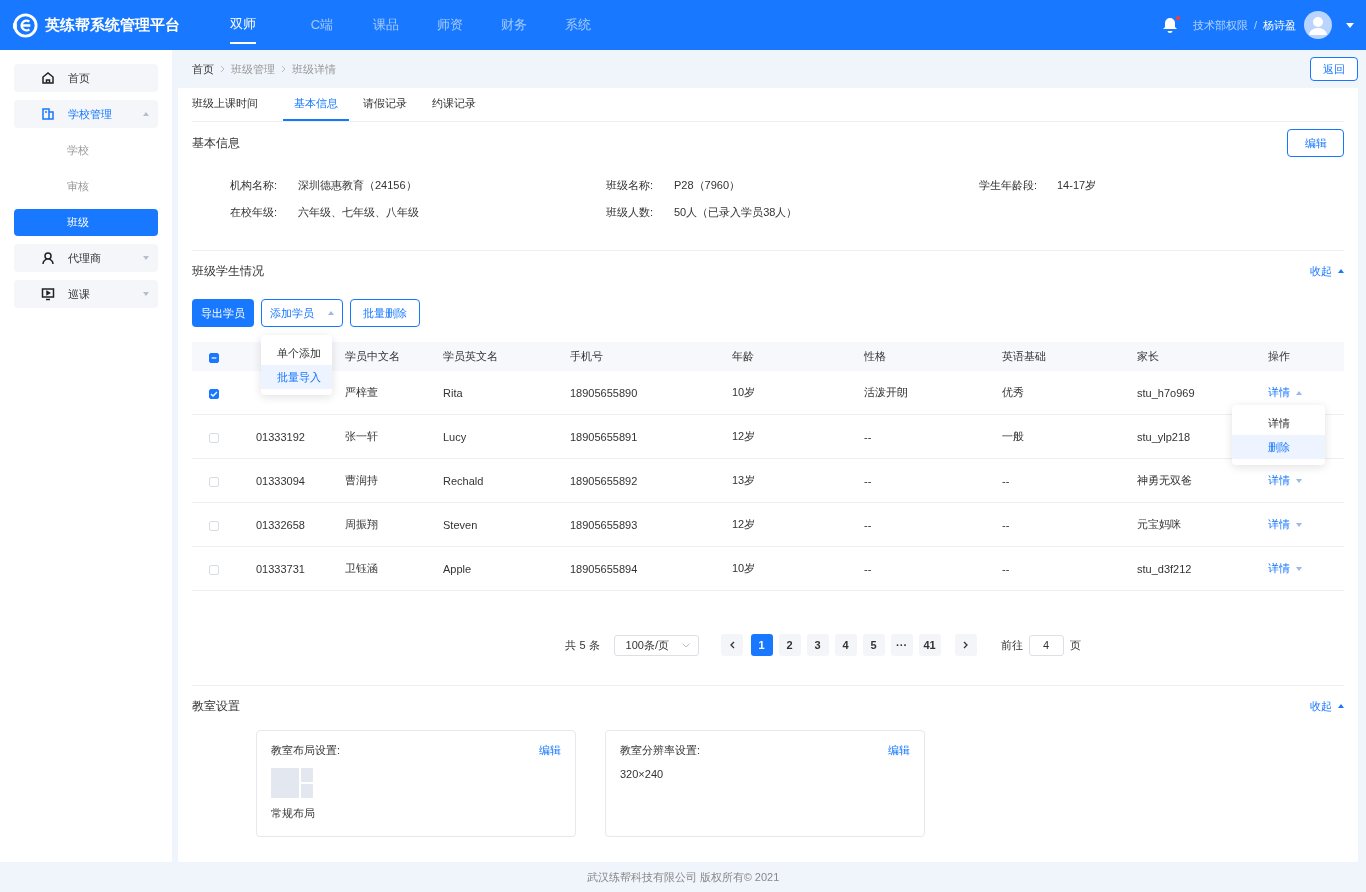  Describe the element at coordinates (296, 377) in the screenshot. I see `menu-item: 批量导入` at that location.